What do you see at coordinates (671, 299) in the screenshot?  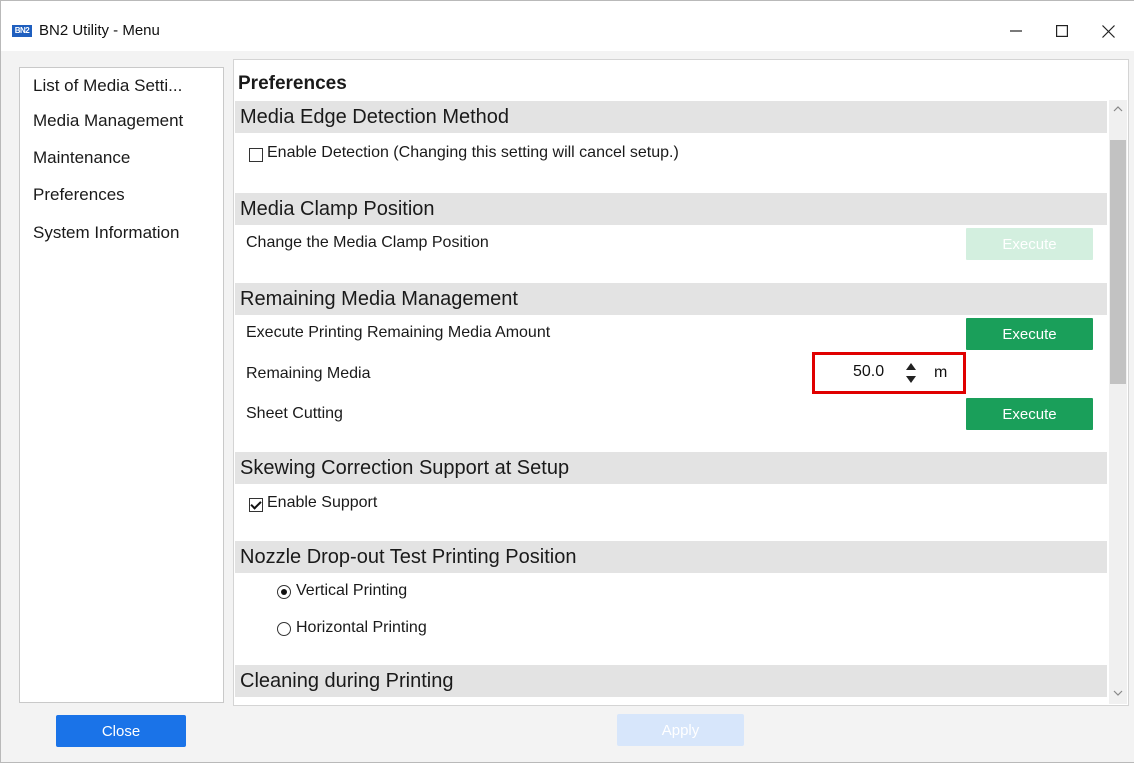 I see `section-header-remaining-media: Remaining Media Management` at bounding box center [671, 299].